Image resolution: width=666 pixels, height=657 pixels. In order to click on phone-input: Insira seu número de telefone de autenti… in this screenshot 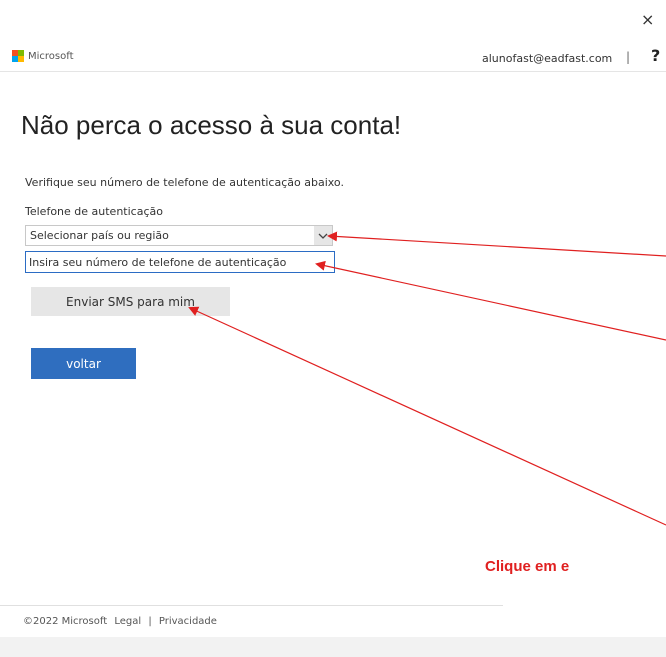, I will do `click(180, 262)`.